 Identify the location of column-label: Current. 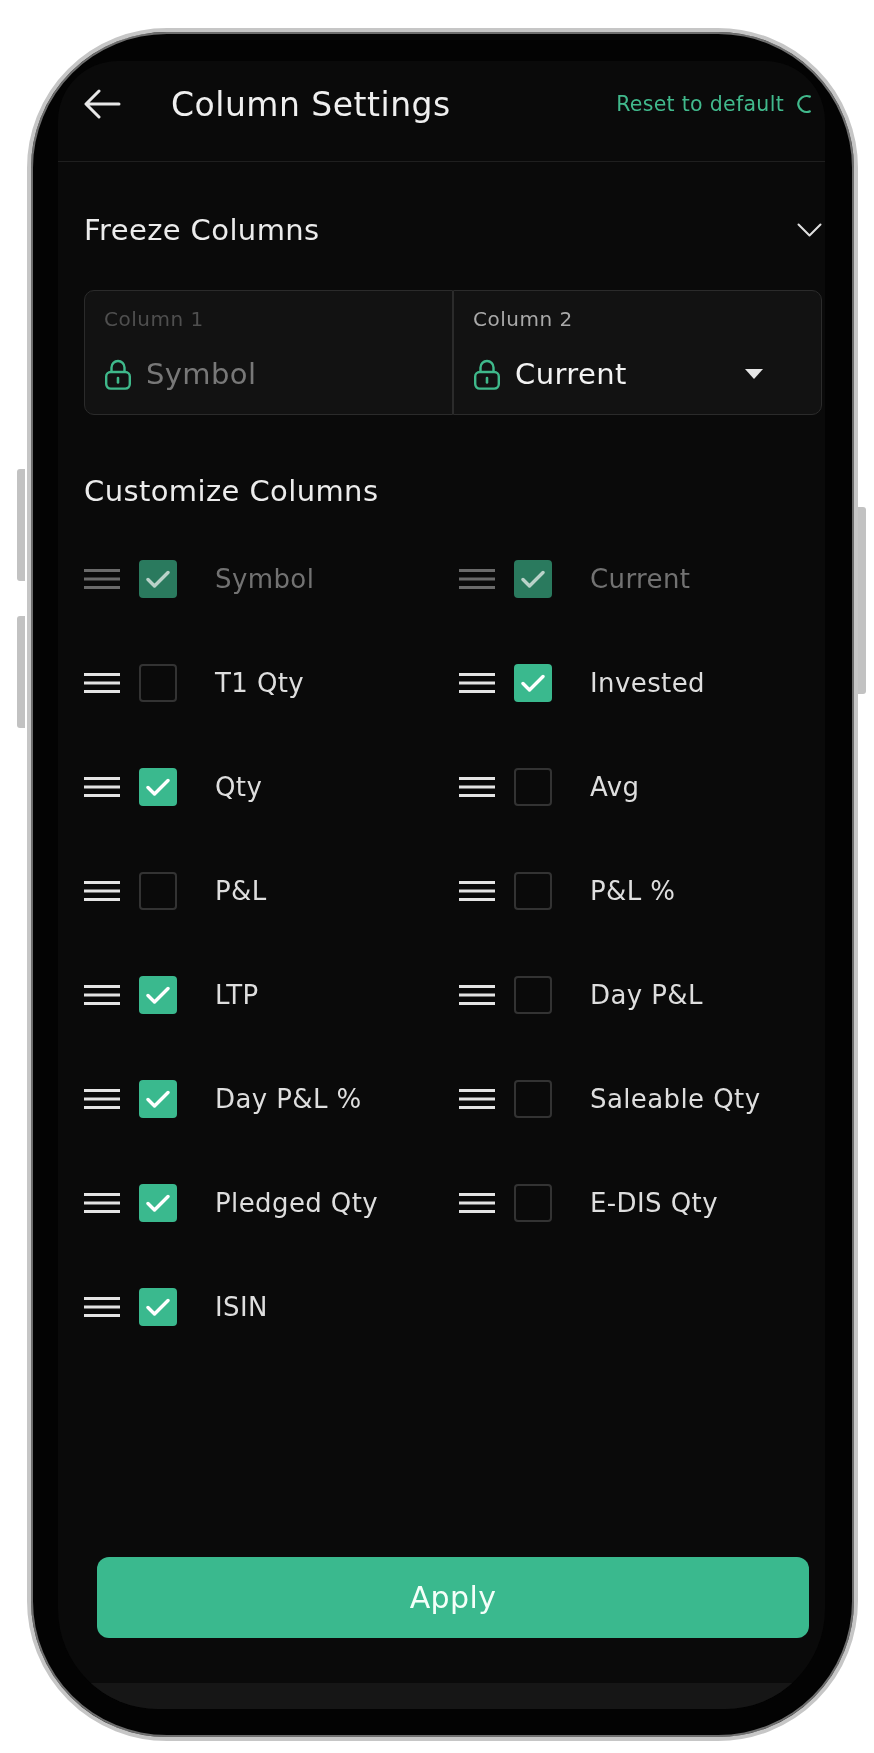
(640, 579).